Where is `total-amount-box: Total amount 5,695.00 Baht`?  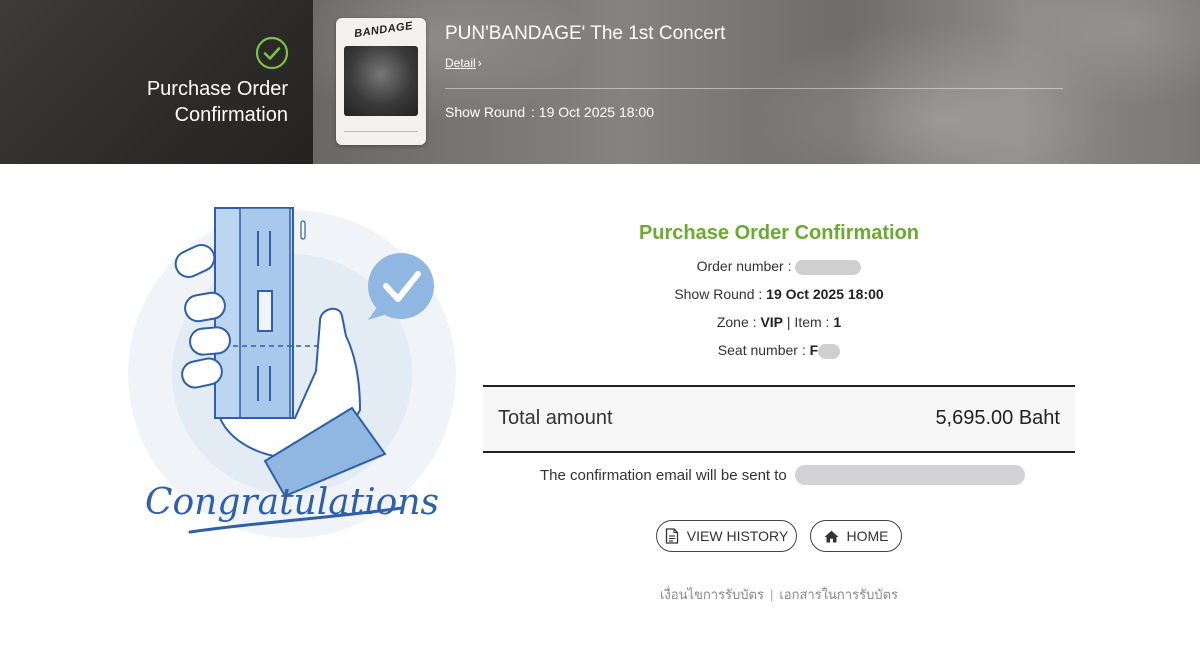
total-amount-box: Total amount 5,695.00 Baht is located at coordinates (779, 419).